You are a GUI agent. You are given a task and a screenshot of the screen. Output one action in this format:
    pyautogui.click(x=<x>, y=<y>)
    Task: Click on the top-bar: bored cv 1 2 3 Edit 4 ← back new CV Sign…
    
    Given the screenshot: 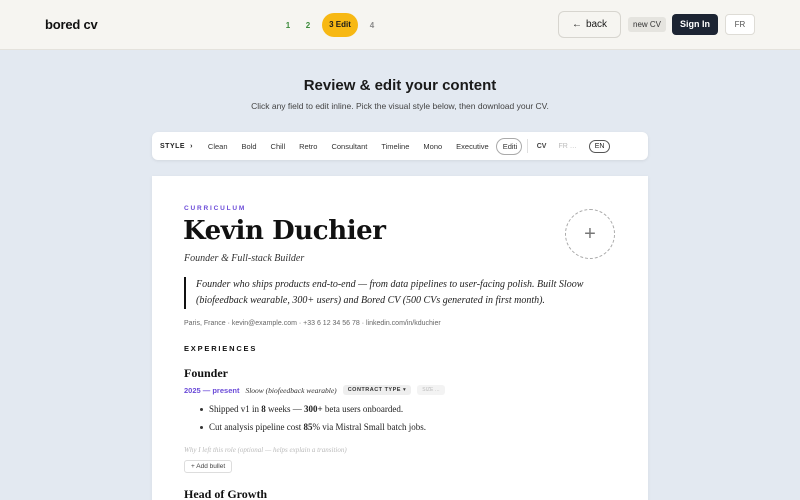 What is the action you would take?
    pyautogui.click(x=400, y=25)
    